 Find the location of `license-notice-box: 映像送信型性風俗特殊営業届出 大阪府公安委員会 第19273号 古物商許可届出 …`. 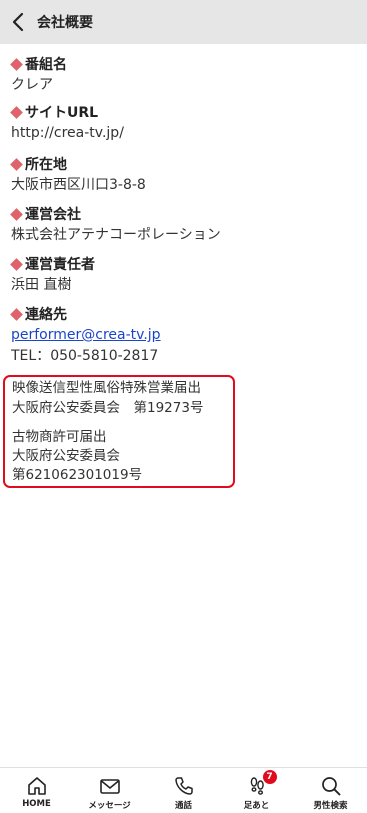

license-notice-box: 映像送信型性風俗特殊営業届出 大阪府公安委員会 第19273号 古物商許可届出 … is located at coordinates (119, 431).